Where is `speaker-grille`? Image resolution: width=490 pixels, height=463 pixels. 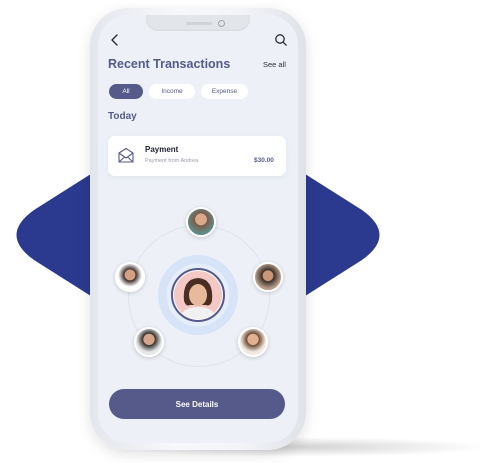
speaker-grille is located at coordinates (199, 23).